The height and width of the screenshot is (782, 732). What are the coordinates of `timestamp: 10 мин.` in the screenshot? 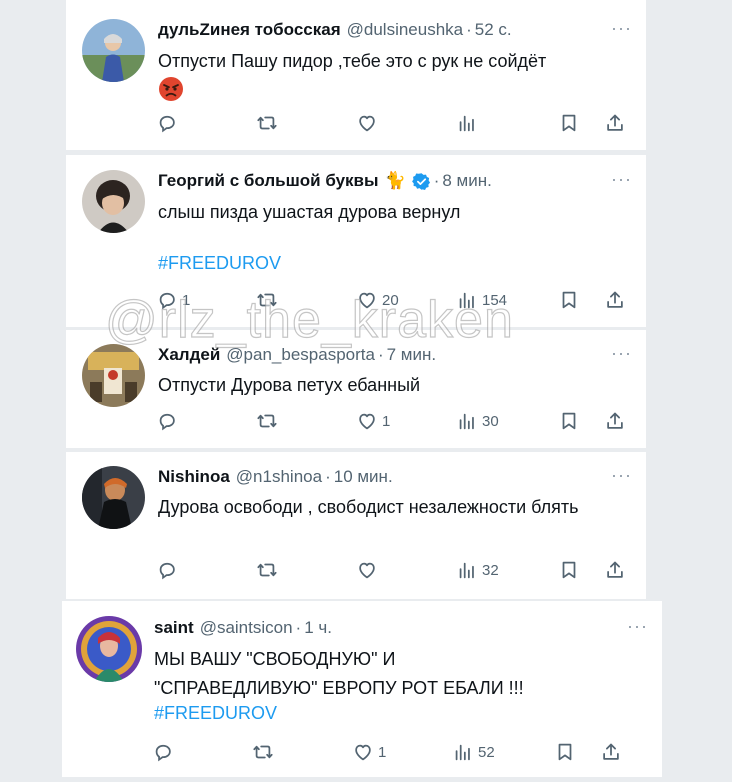 It's located at (363, 477).